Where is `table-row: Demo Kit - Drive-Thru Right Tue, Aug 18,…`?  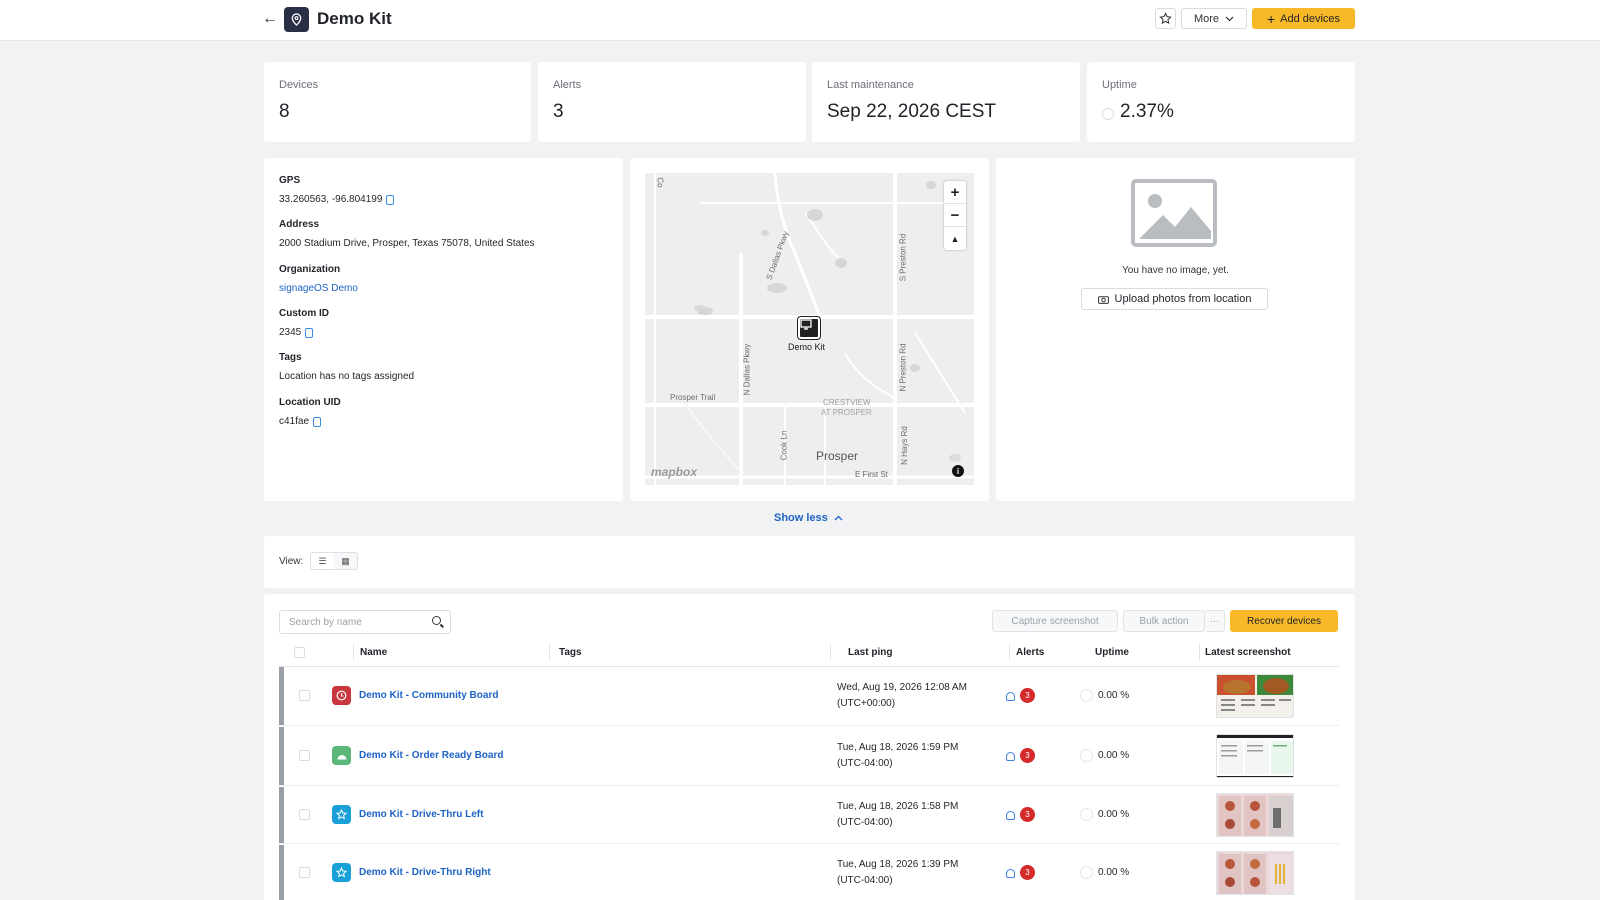 table-row: Demo Kit - Drive-Thru Right Tue, Aug 18,… is located at coordinates (809, 872).